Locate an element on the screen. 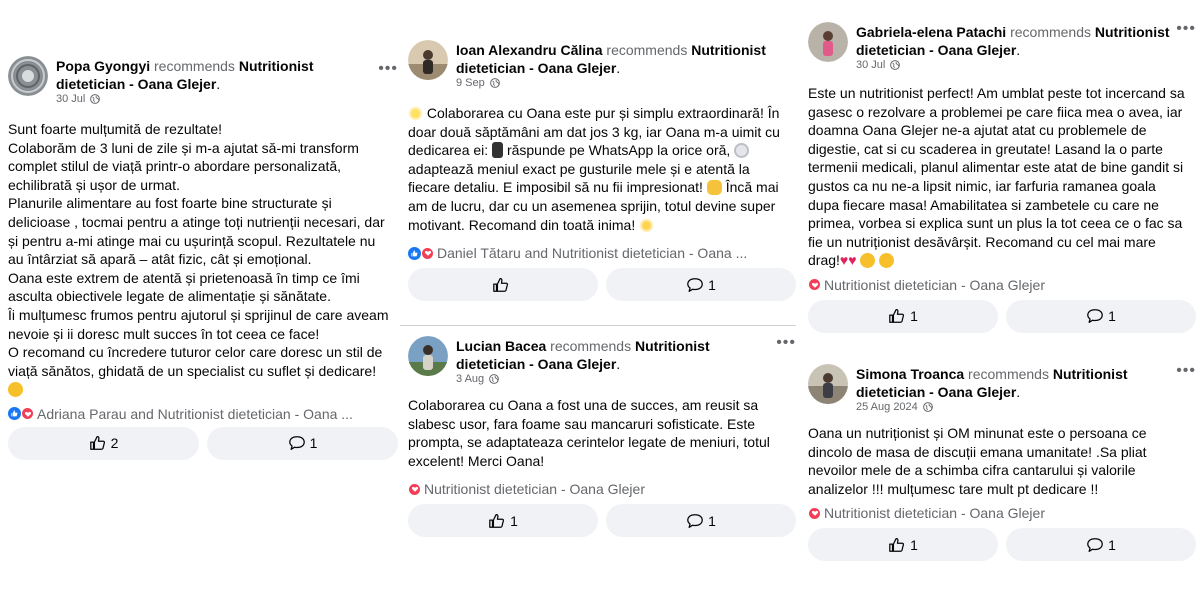 This screenshot has width=1200, height=600. review-text-part: răspunde pe WhatsApp la orice oră, is located at coordinates (619, 150).